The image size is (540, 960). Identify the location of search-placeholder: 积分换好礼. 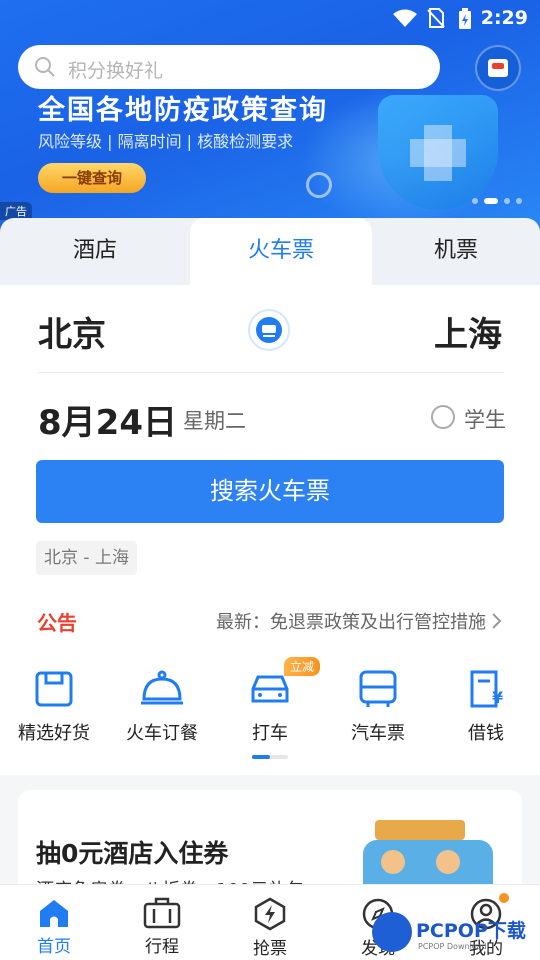
(116, 71).